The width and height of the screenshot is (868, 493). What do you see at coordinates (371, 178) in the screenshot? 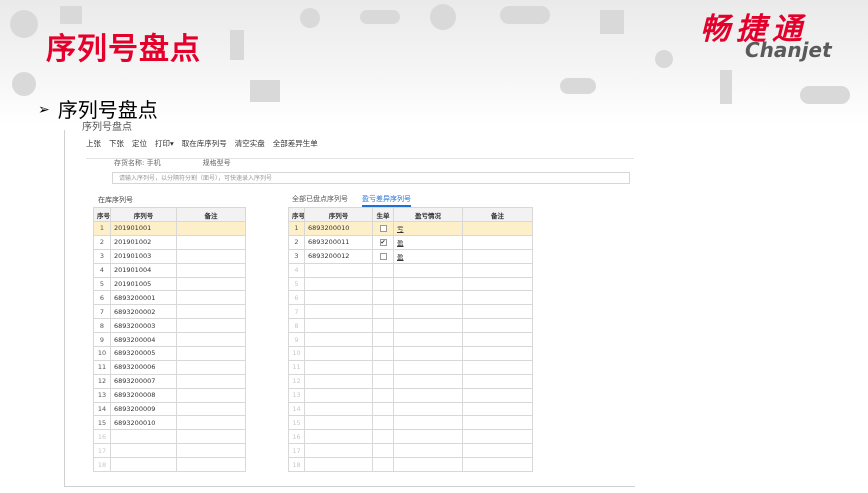
I see `serial-scan-input: 请输入序列号，以分隔符分割（面号），可快速录入序列号` at bounding box center [371, 178].